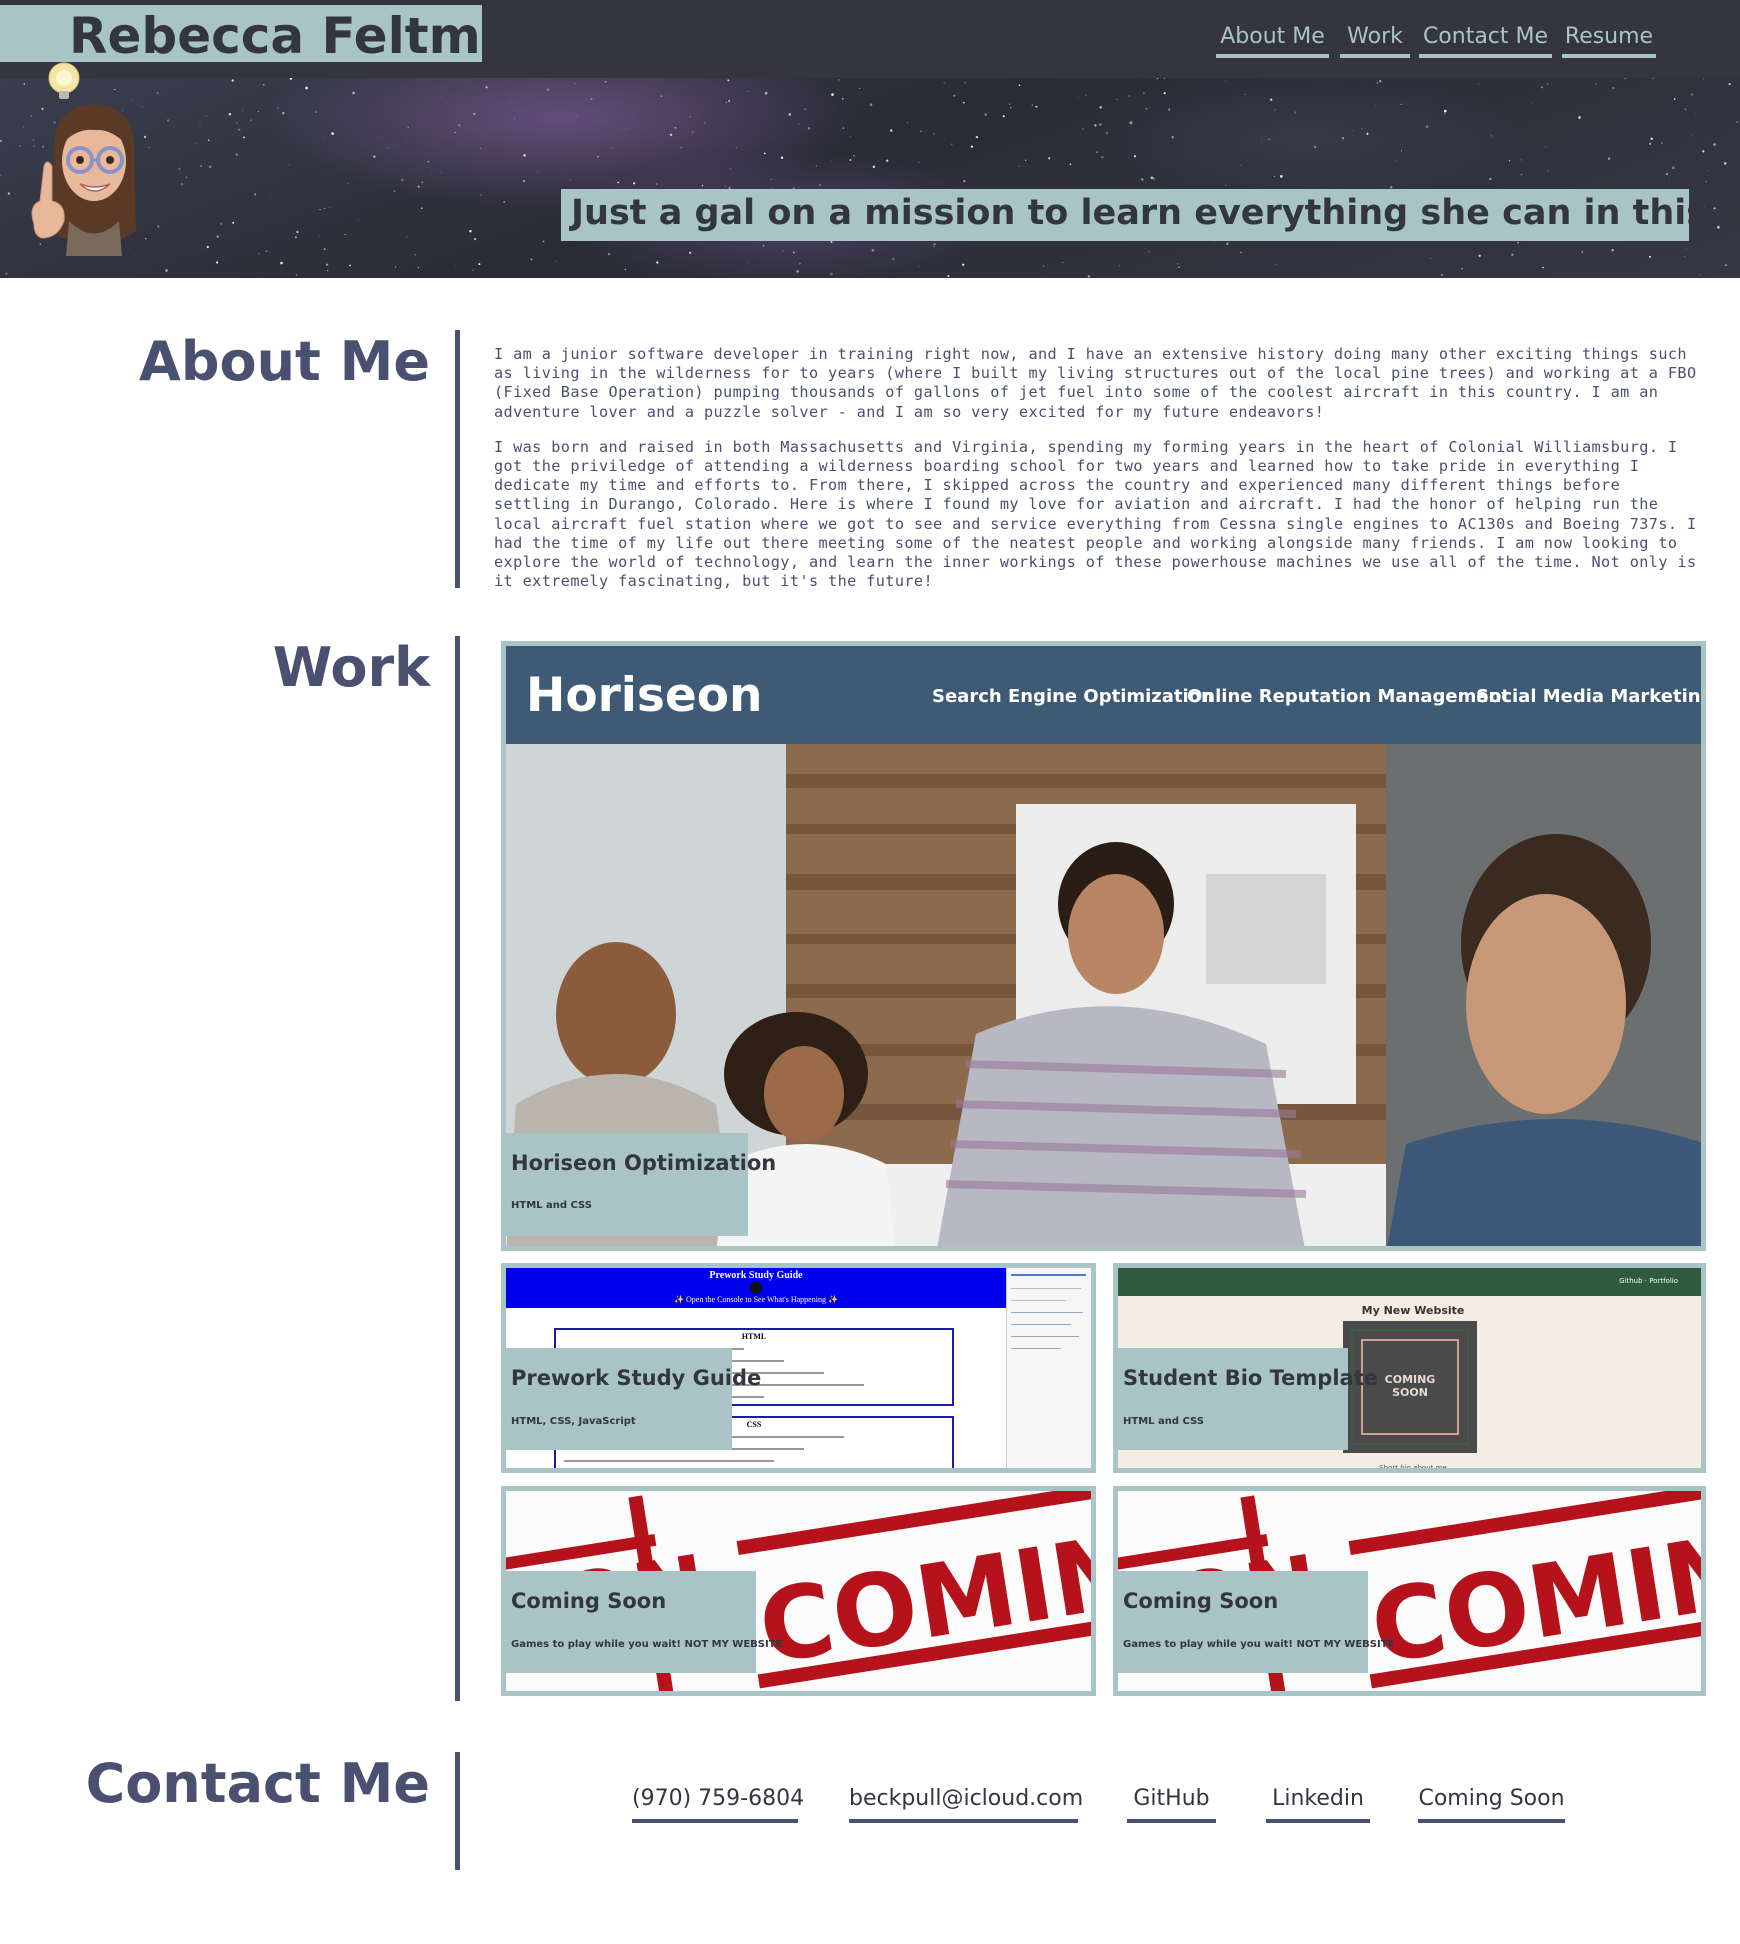 Image resolution: width=1740 pixels, height=1944 pixels. What do you see at coordinates (1413, 1468) in the screenshot?
I see `student-bio-preview-footer: Short bio about me` at bounding box center [1413, 1468].